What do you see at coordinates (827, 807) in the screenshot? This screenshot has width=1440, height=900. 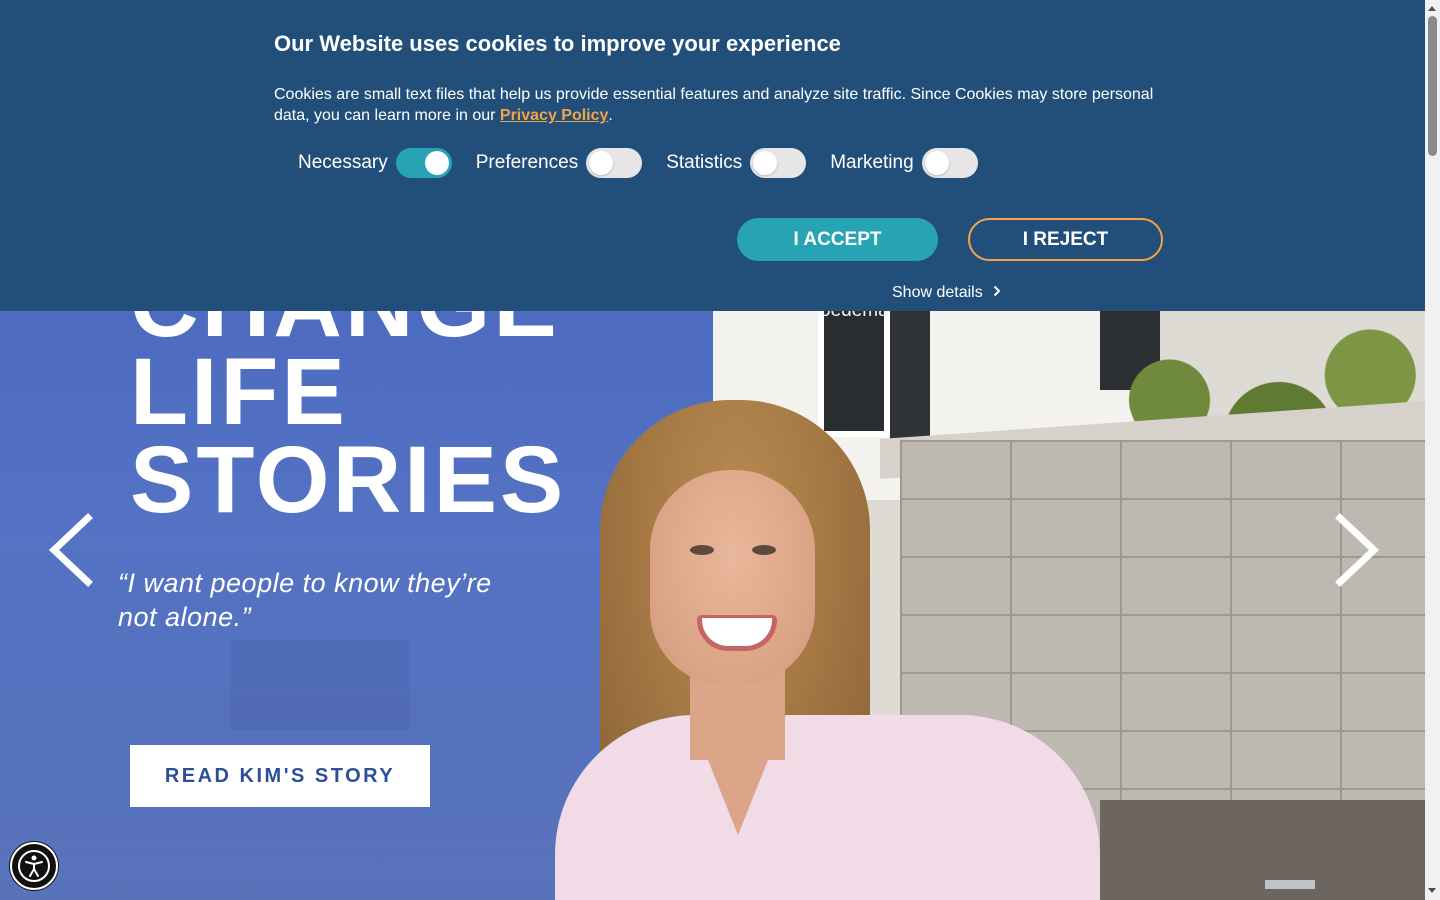 I see `photo-person-shirt` at bounding box center [827, 807].